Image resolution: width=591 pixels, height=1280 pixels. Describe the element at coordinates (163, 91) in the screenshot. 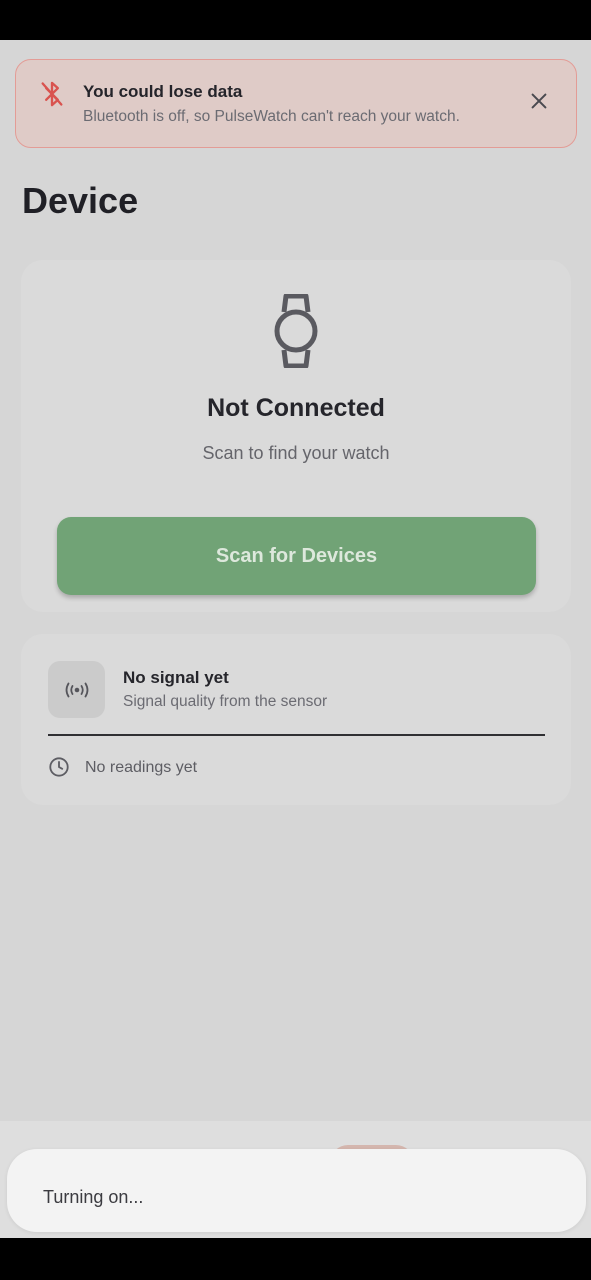

I see `banner-title: You could lose data` at that location.